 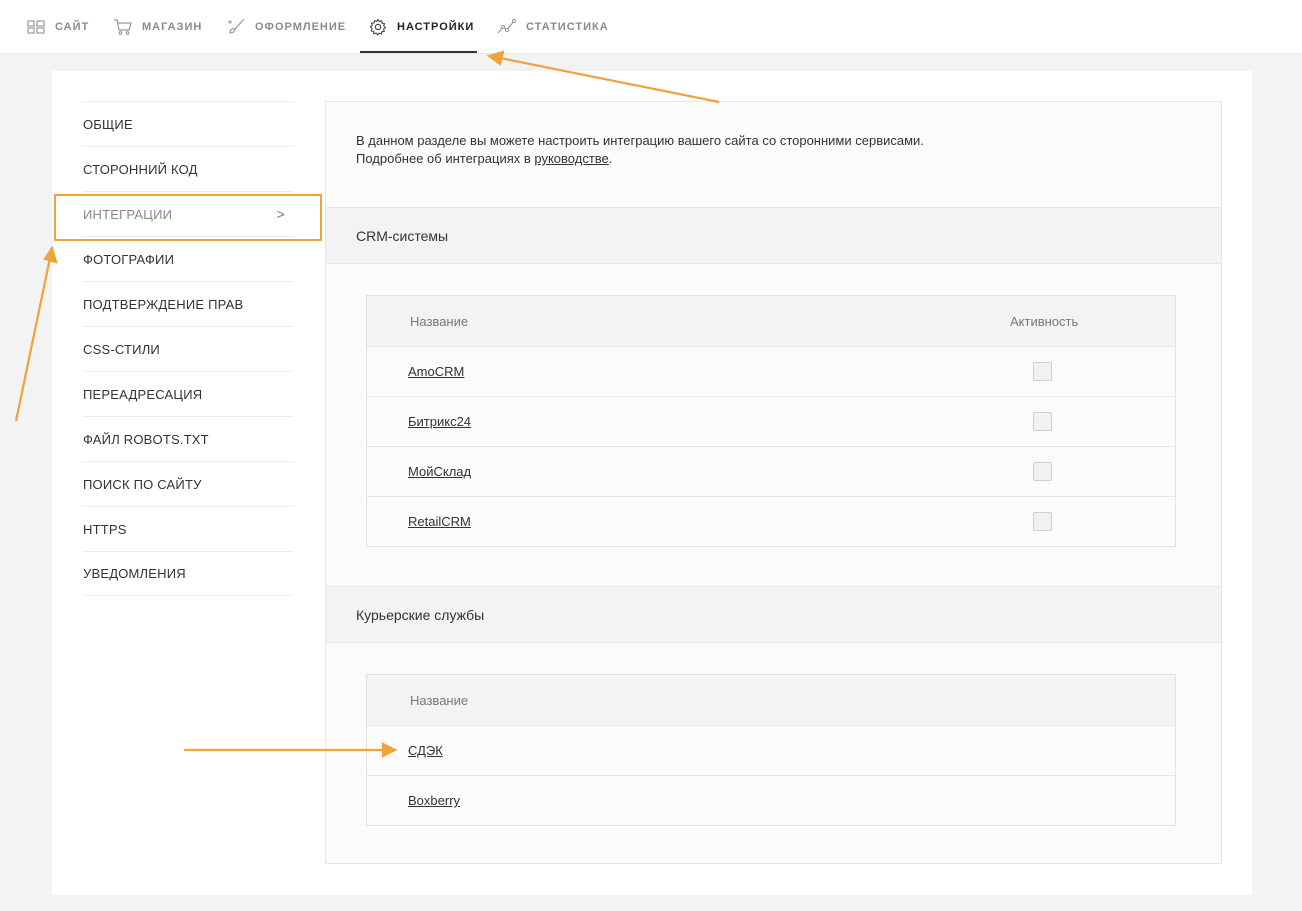 I want to click on nav-label: СТАТИСТИКА, so click(x=567, y=27).